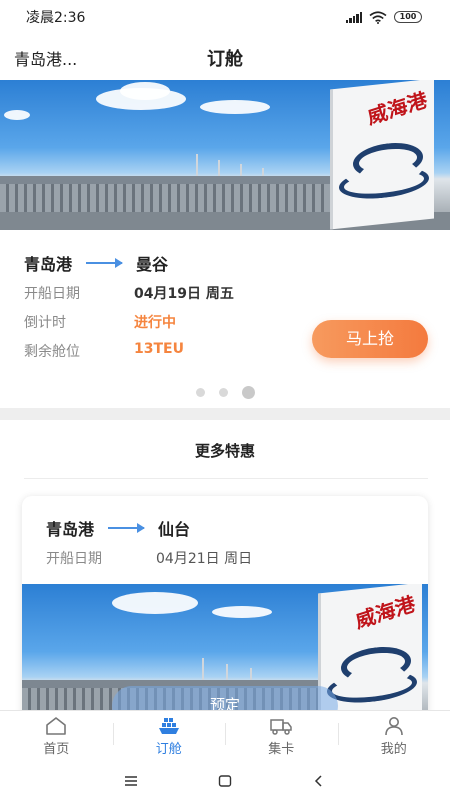  I want to click on featured-route: 青岛港 曼谷, so click(96, 263).